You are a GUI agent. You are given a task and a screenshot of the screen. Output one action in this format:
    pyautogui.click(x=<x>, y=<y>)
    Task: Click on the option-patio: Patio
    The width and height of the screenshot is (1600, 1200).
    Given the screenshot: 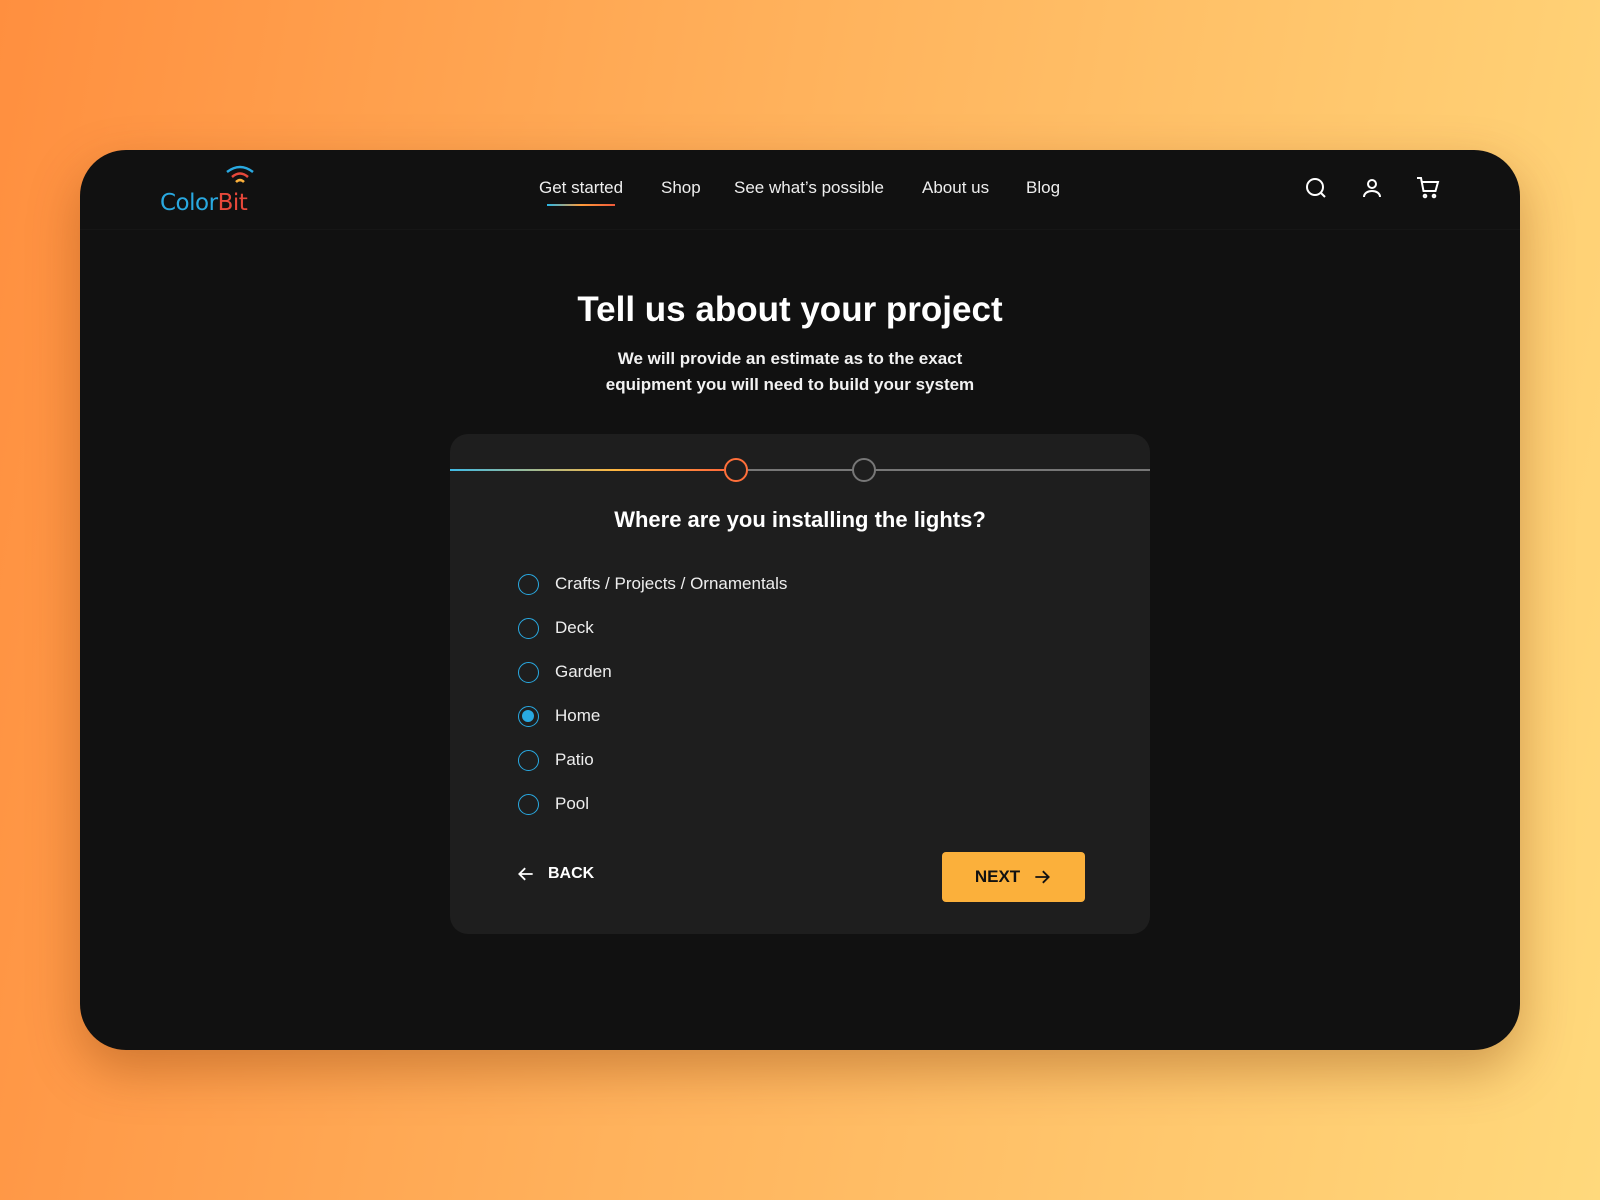 What is the action you would take?
    pyautogui.click(x=556, y=760)
    